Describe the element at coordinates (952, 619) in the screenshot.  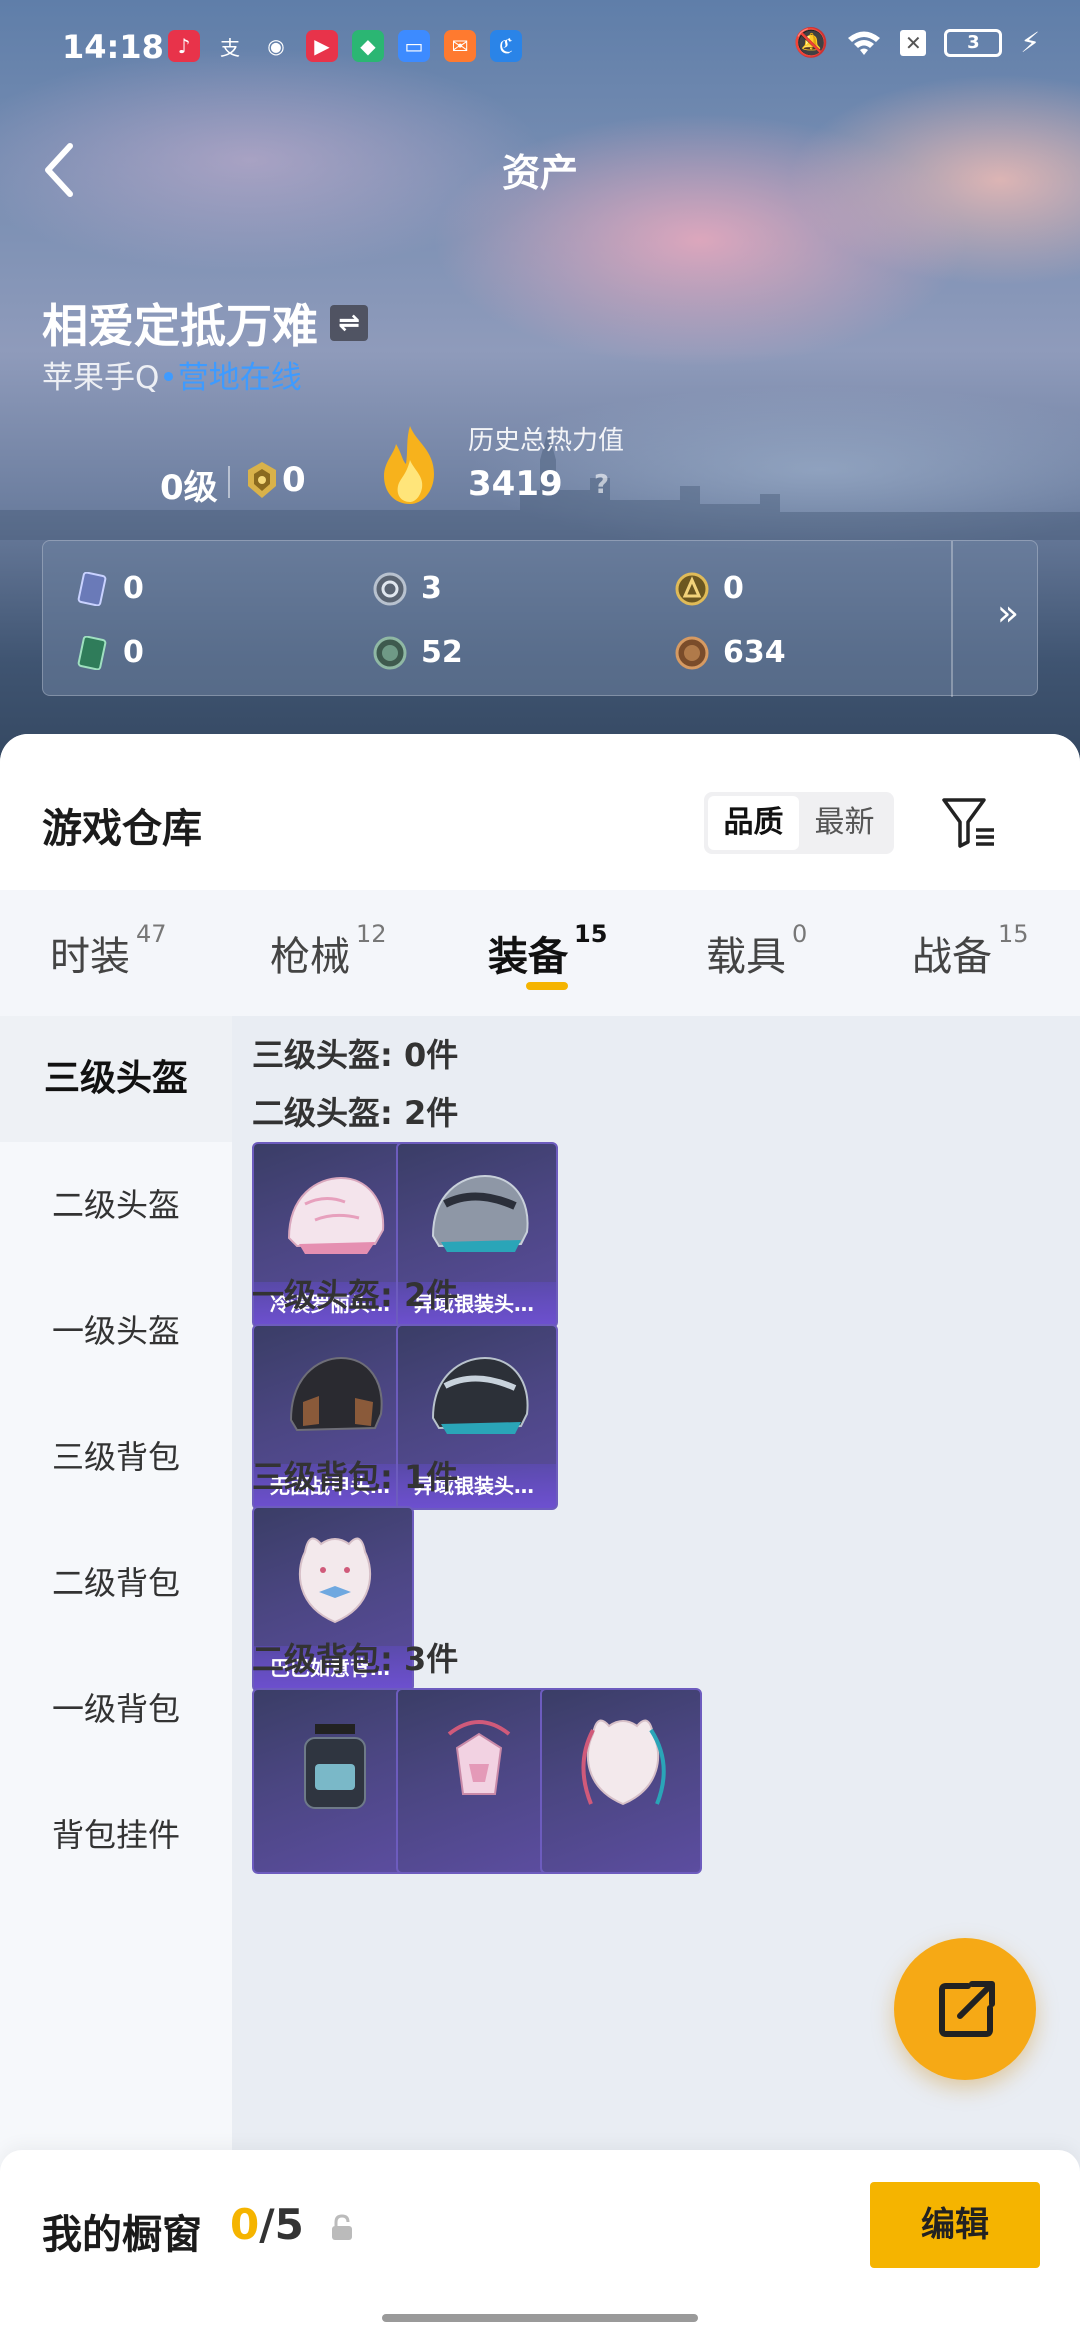
I see `currency-divider` at that location.